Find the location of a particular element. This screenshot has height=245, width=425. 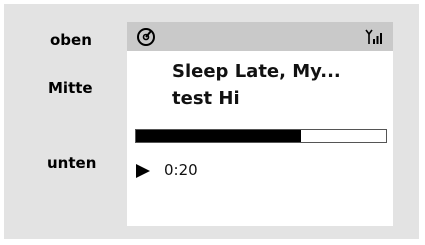

progress-bar is located at coordinates (261, 136).